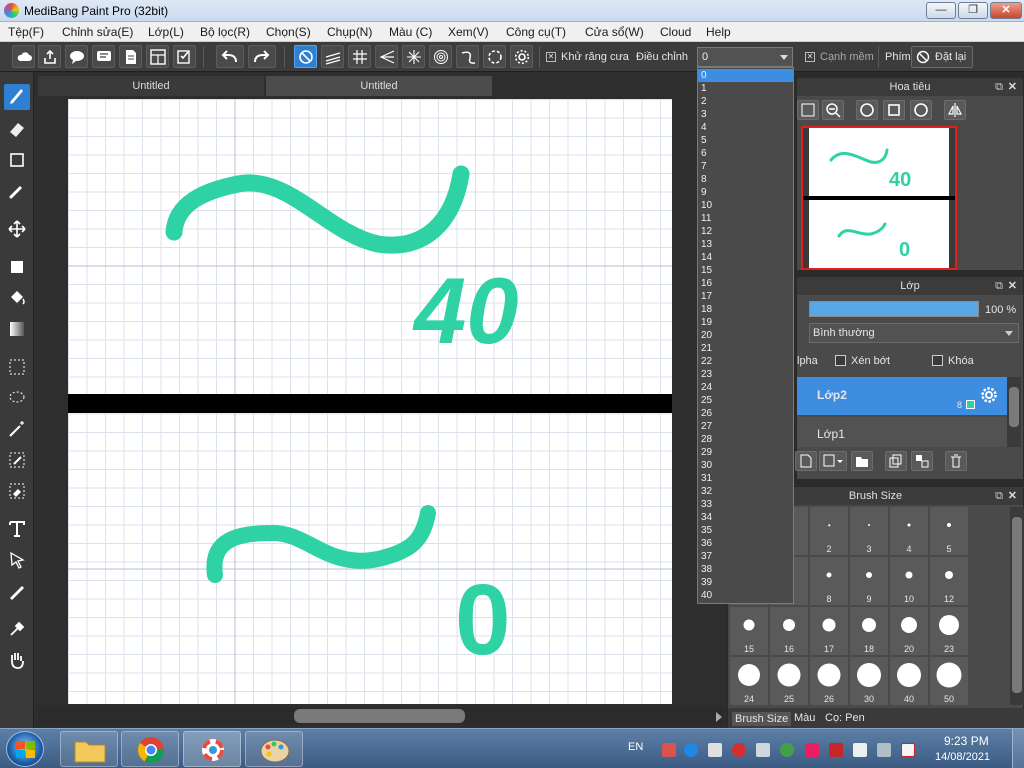 Image resolution: width=1024 pixels, height=768 pixels. Describe the element at coordinates (332, 56) in the screenshot. I see `parallel-snap-button` at that location.